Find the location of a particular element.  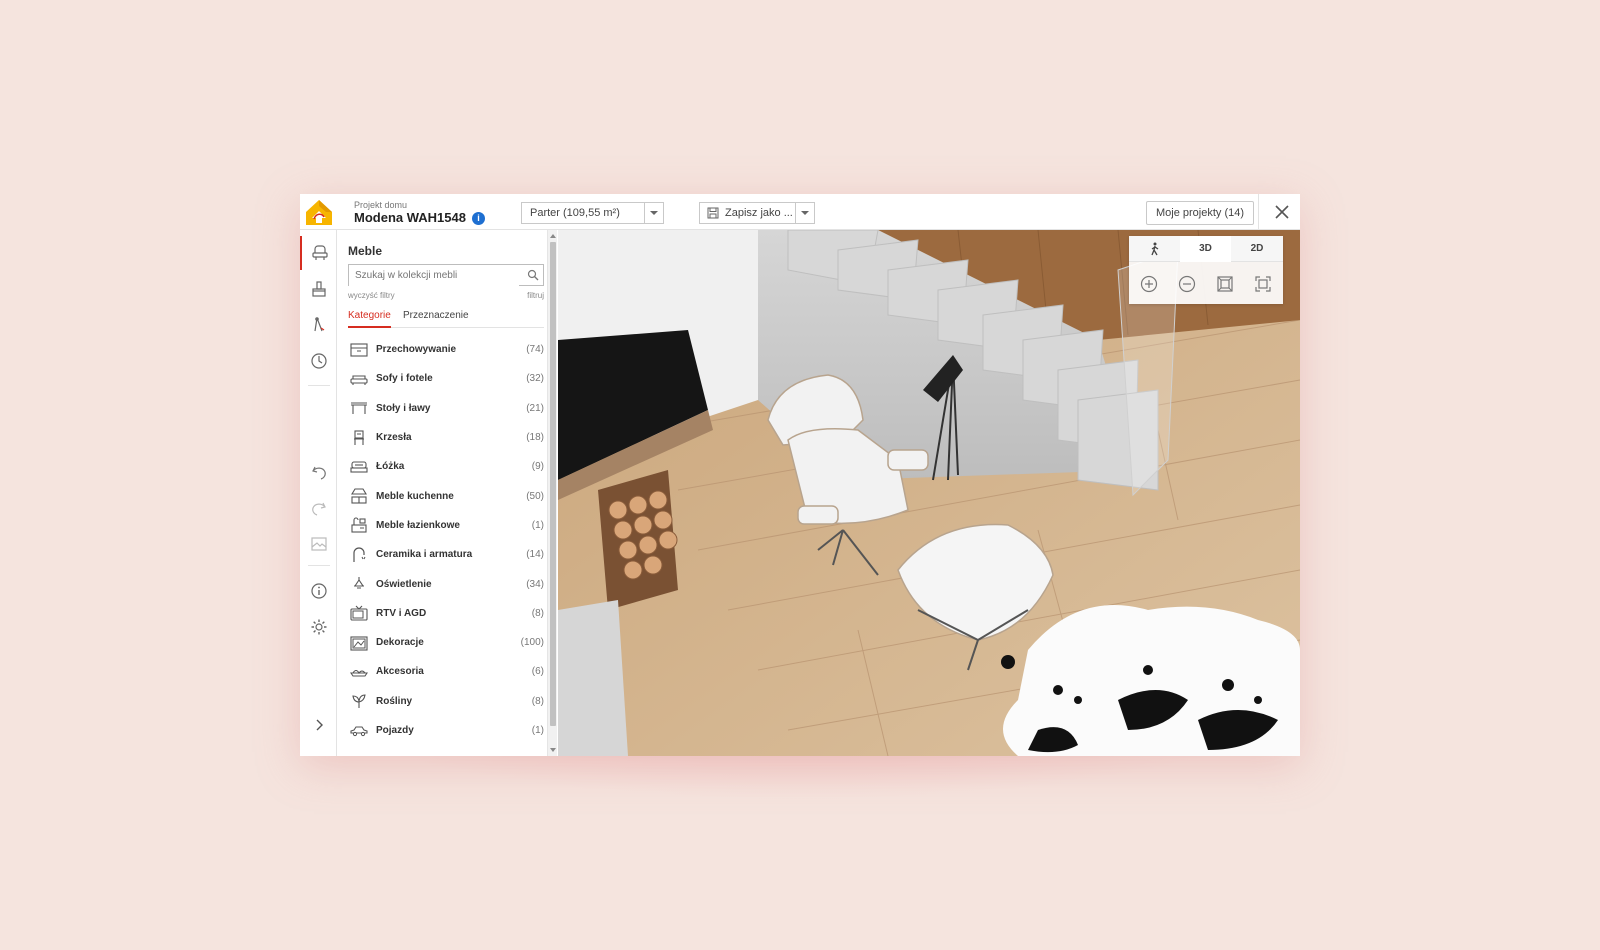

floor-select: Parter (109,55 m²) is located at coordinates (592, 213).